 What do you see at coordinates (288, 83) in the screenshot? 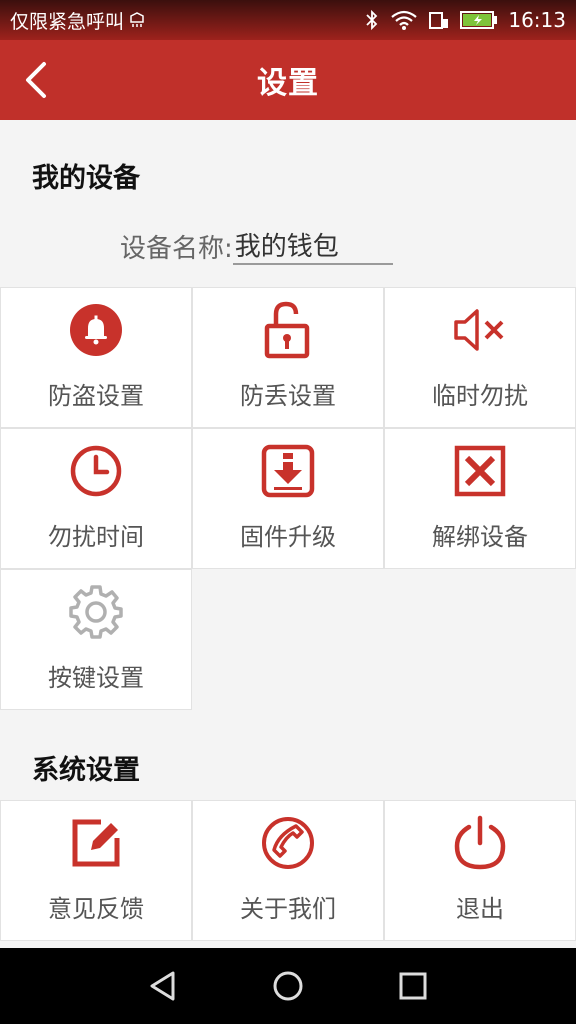
I see `page-title: 设置` at bounding box center [288, 83].